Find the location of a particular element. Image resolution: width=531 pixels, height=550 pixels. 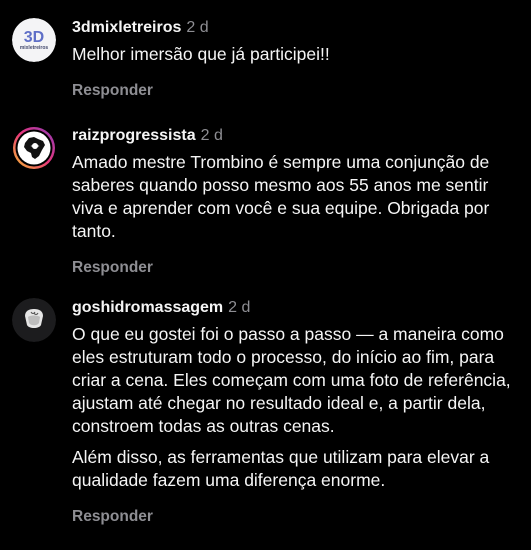

brazil-map-icon is located at coordinates (34, 148).